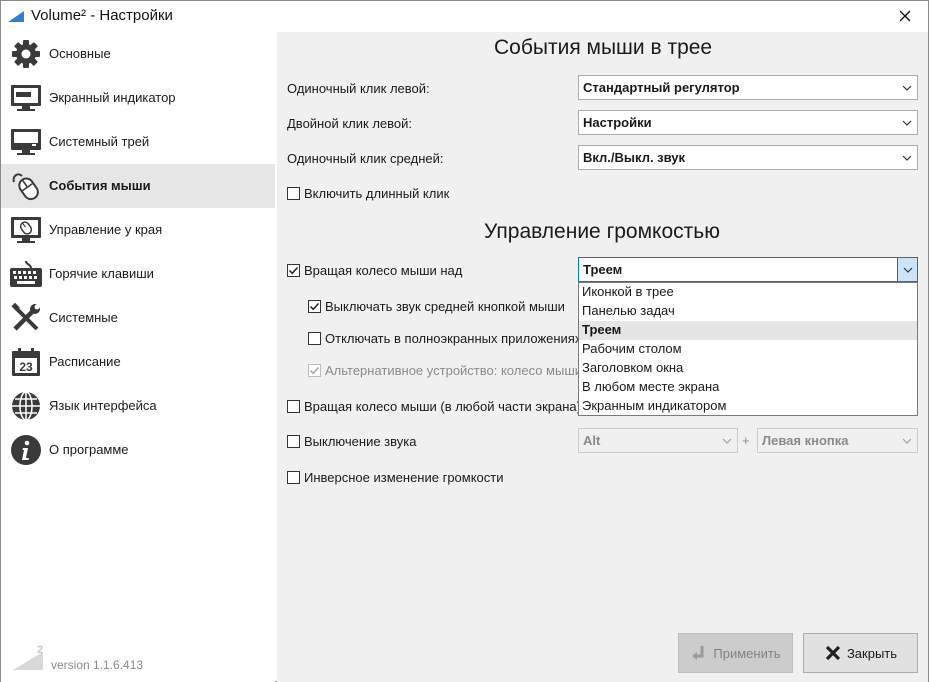 Image resolution: width=929 pixels, height=682 pixels. Describe the element at coordinates (83, 317) in the screenshot. I see `sidebar-item-label: Системные` at that location.